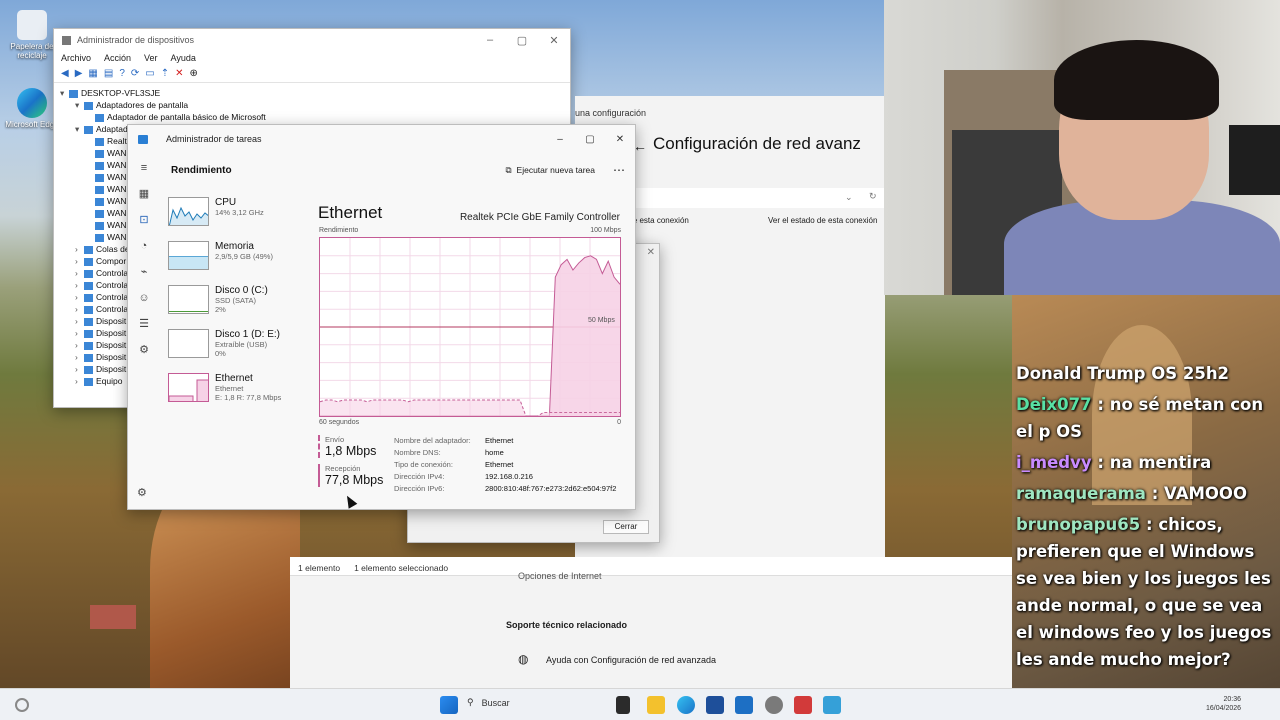  I want to click on system-clock: 20:36 16/04/2026, so click(1223, 704).